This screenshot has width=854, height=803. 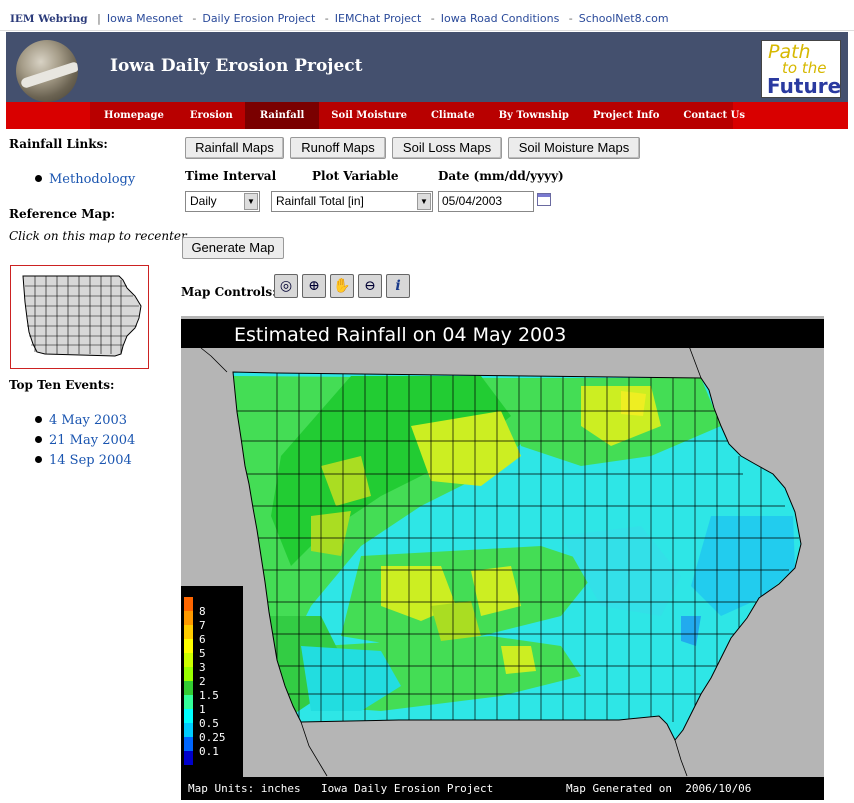 What do you see at coordinates (282, 115) in the screenshot?
I see `nav-rainfall: Rainfall` at bounding box center [282, 115].